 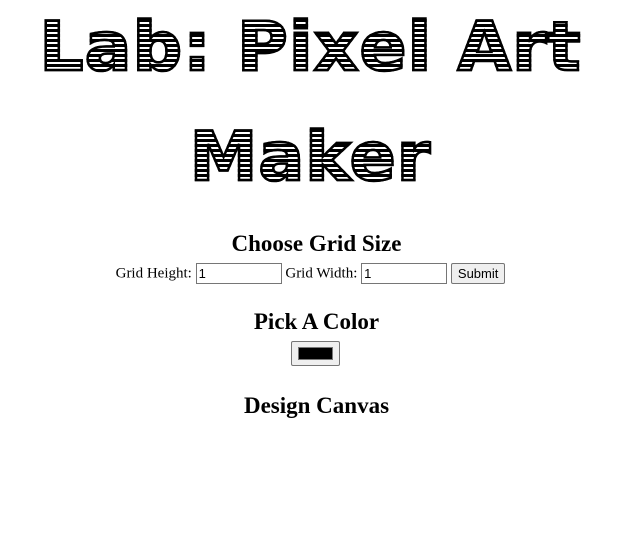 What do you see at coordinates (316, 405) in the screenshot?
I see `design-canvas-heading: Design Canvas` at bounding box center [316, 405].